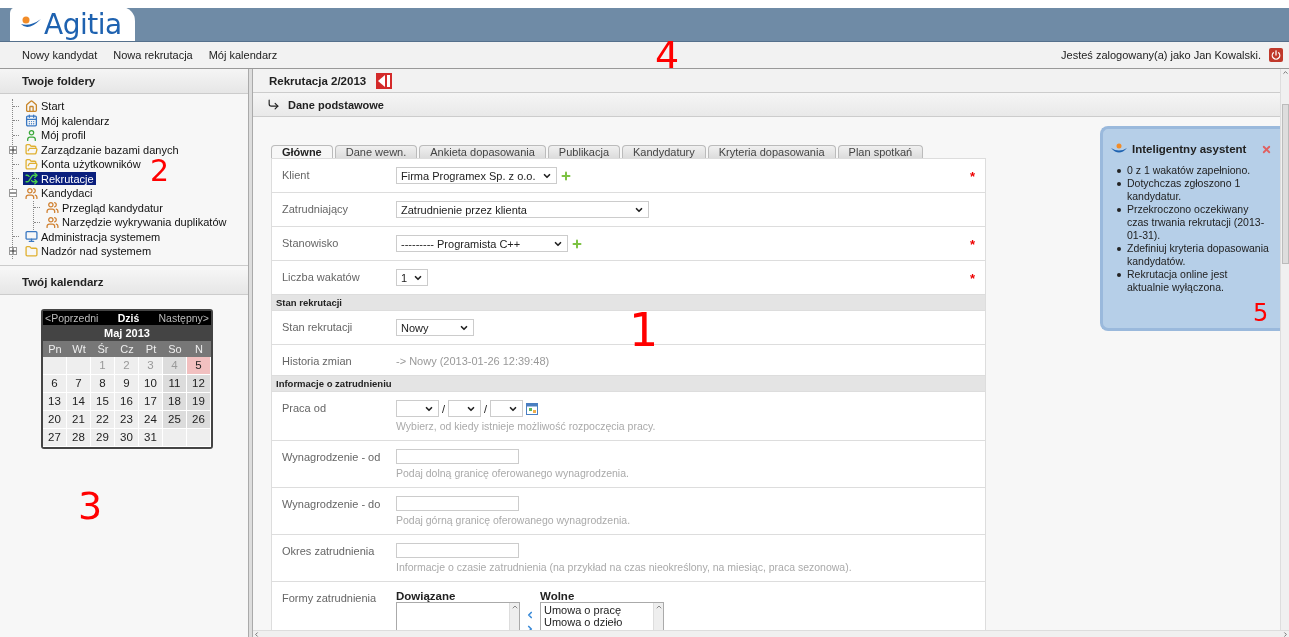 Image resolution: width=1289 pixels, height=637 pixels. I want to click on close-button, so click(1266, 149).